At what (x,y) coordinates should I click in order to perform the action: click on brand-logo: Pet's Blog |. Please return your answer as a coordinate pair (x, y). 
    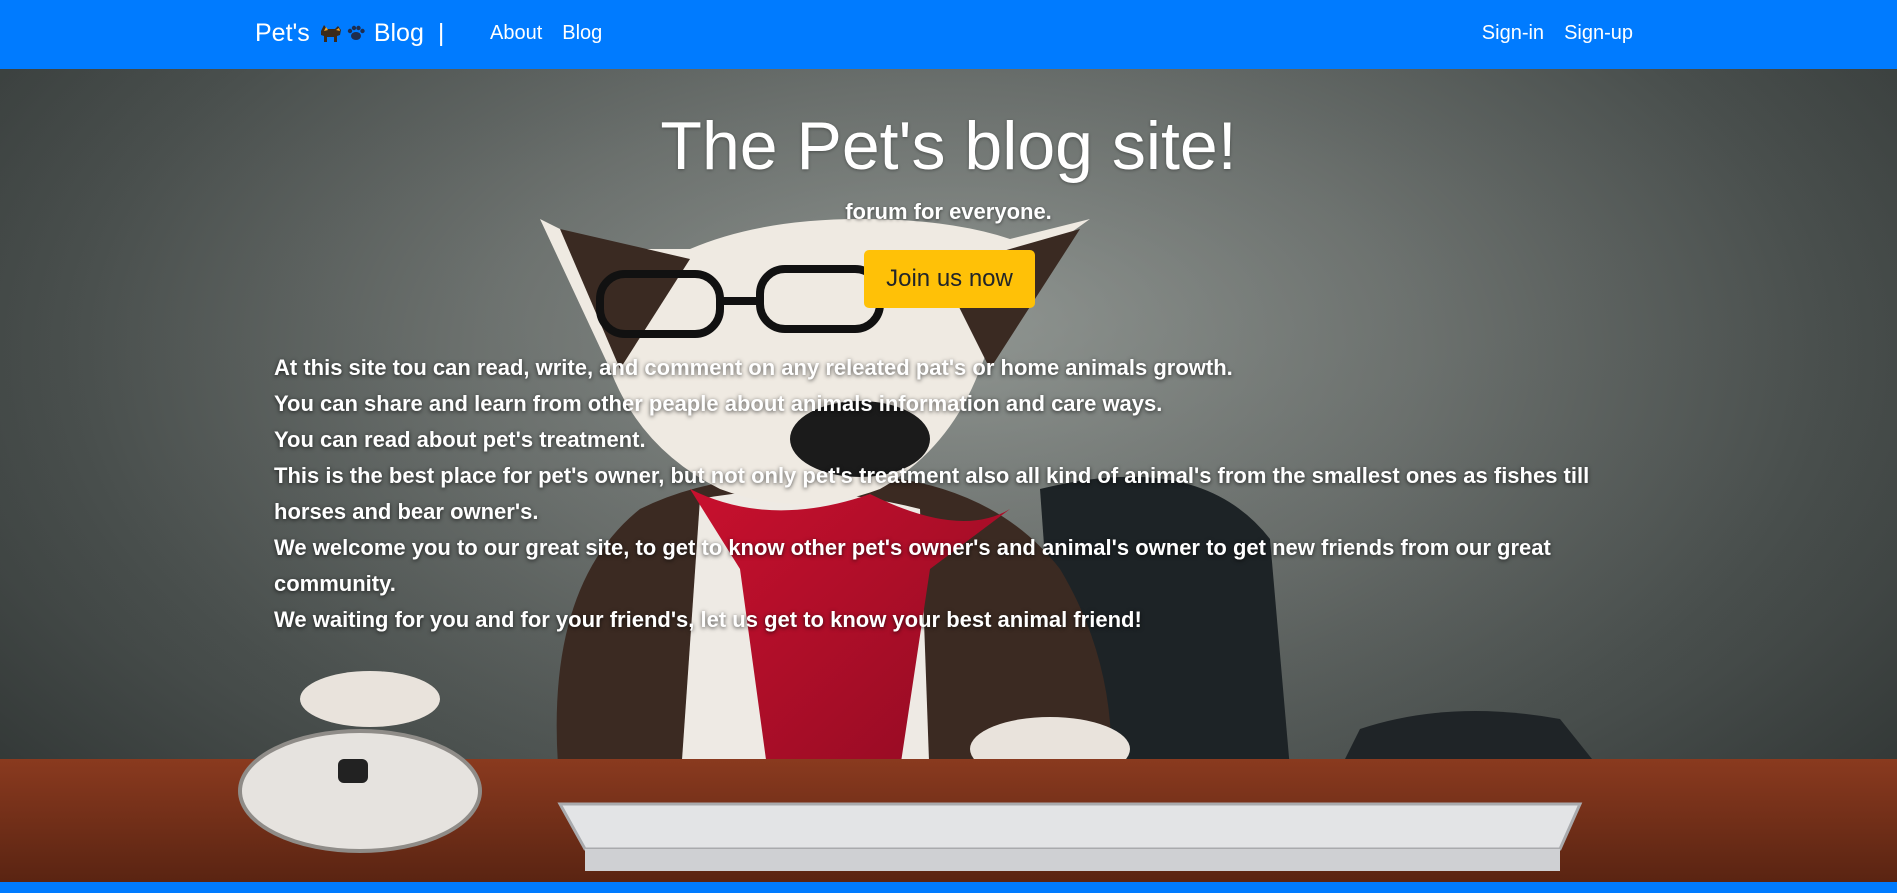
    Looking at the image, I should click on (349, 33).